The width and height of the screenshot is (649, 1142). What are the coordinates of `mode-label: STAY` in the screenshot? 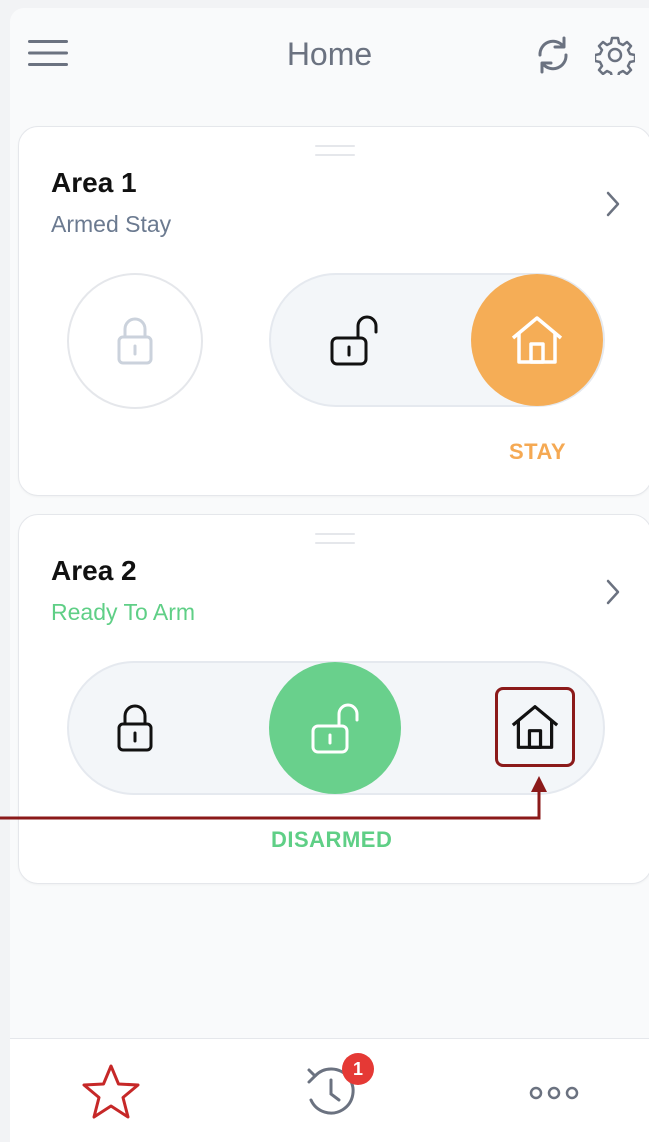 It's located at (538, 451).